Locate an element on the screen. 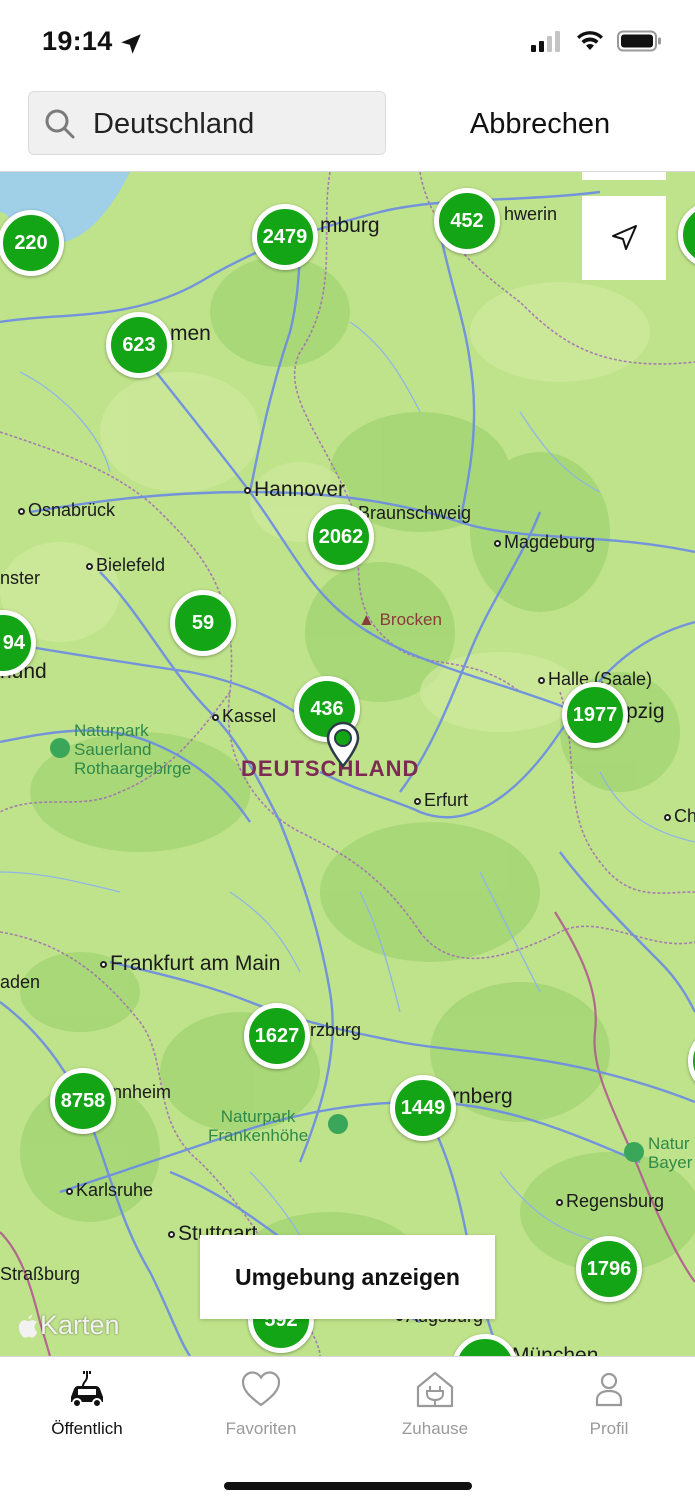  tab-bar: Öffentlich Favoriten Zuhause Profil is located at coordinates (347, 1430).